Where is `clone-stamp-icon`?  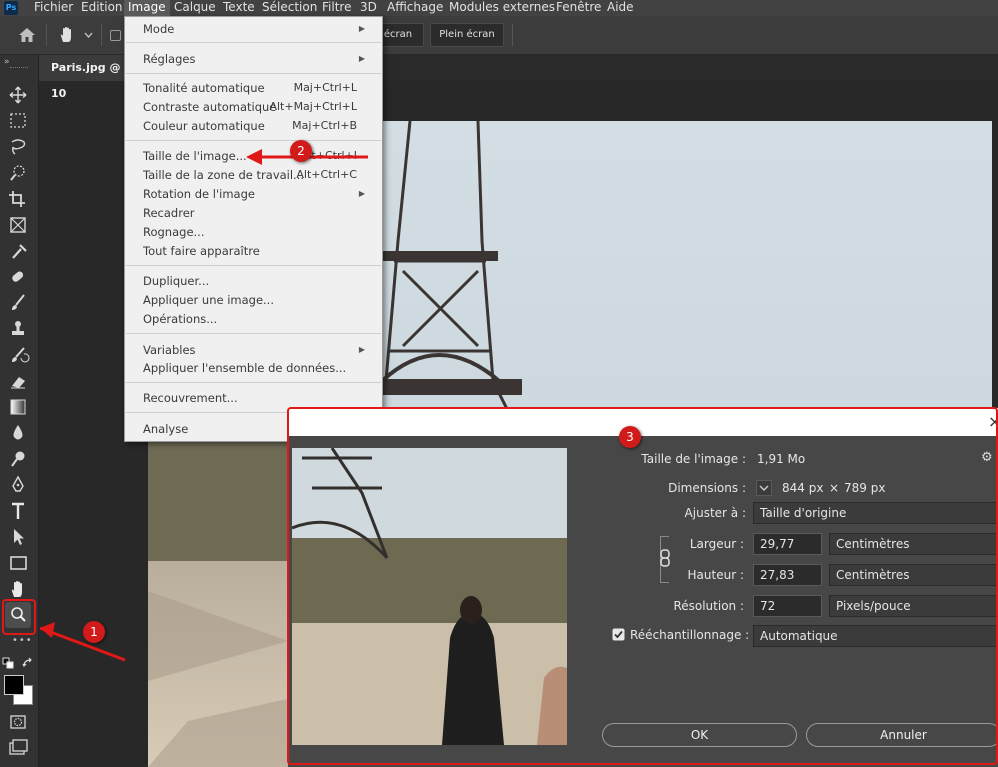
clone-stamp-icon is located at coordinates (18, 329).